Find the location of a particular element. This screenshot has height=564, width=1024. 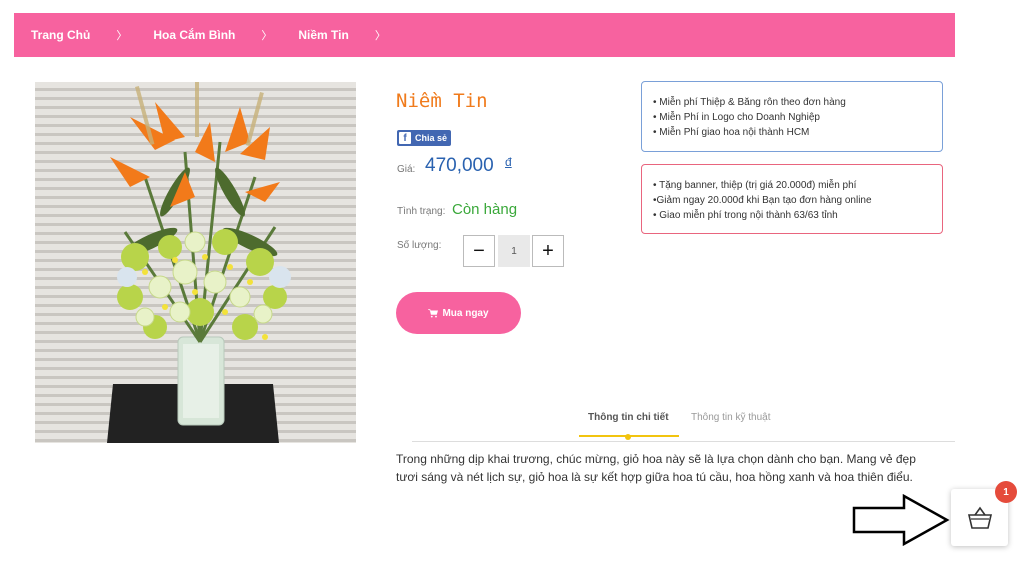

product-title: Niềm Tin is located at coordinates (442, 101).